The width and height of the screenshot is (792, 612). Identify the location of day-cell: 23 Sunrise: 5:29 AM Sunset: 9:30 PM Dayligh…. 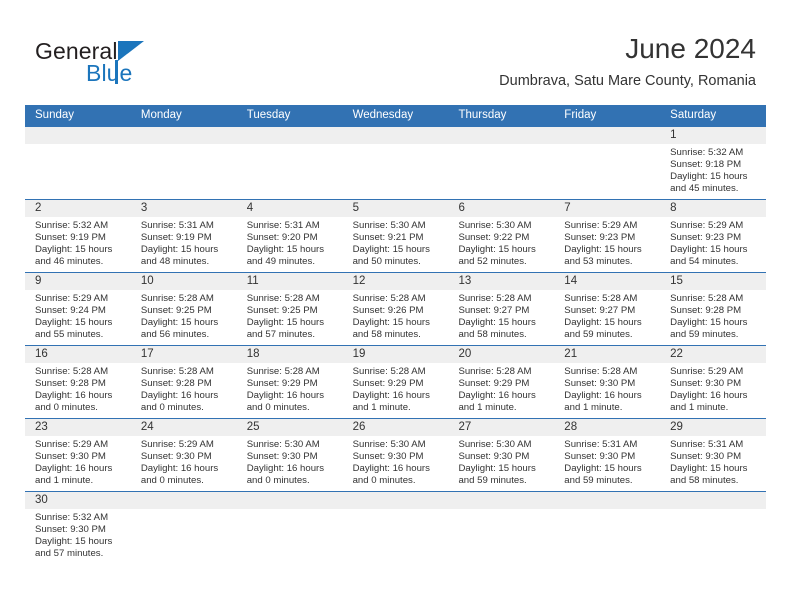
(78, 455).